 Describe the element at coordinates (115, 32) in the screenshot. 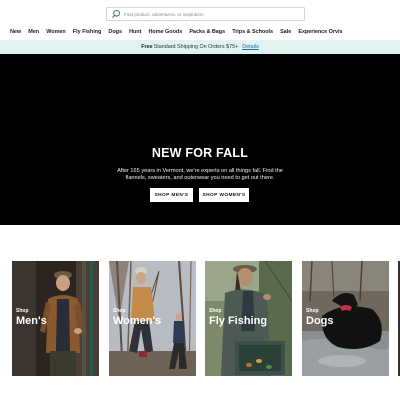

I see `nav-item-dogs: Dogs` at that location.